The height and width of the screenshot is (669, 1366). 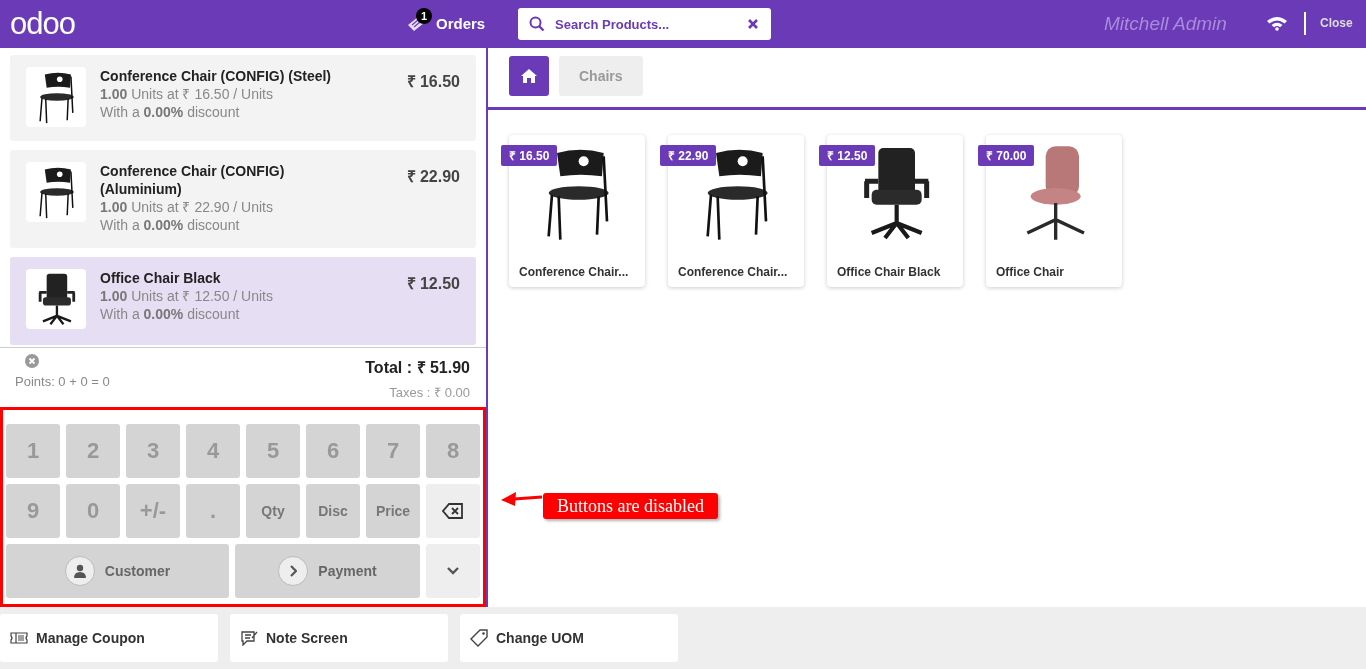 What do you see at coordinates (433, 82) in the screenshot?
I see `line-price: ₹ 16.50` at bounding box center [433, 82].